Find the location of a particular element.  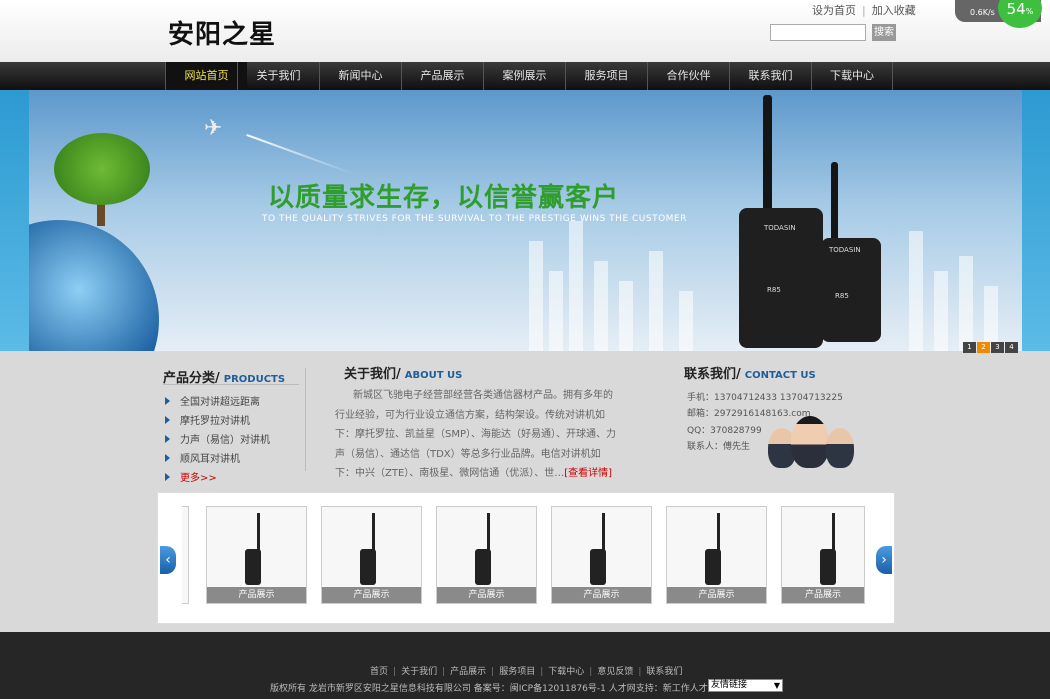

product-category-item: 摩托罗拉对讲机 is located at coordinates (207, 419).